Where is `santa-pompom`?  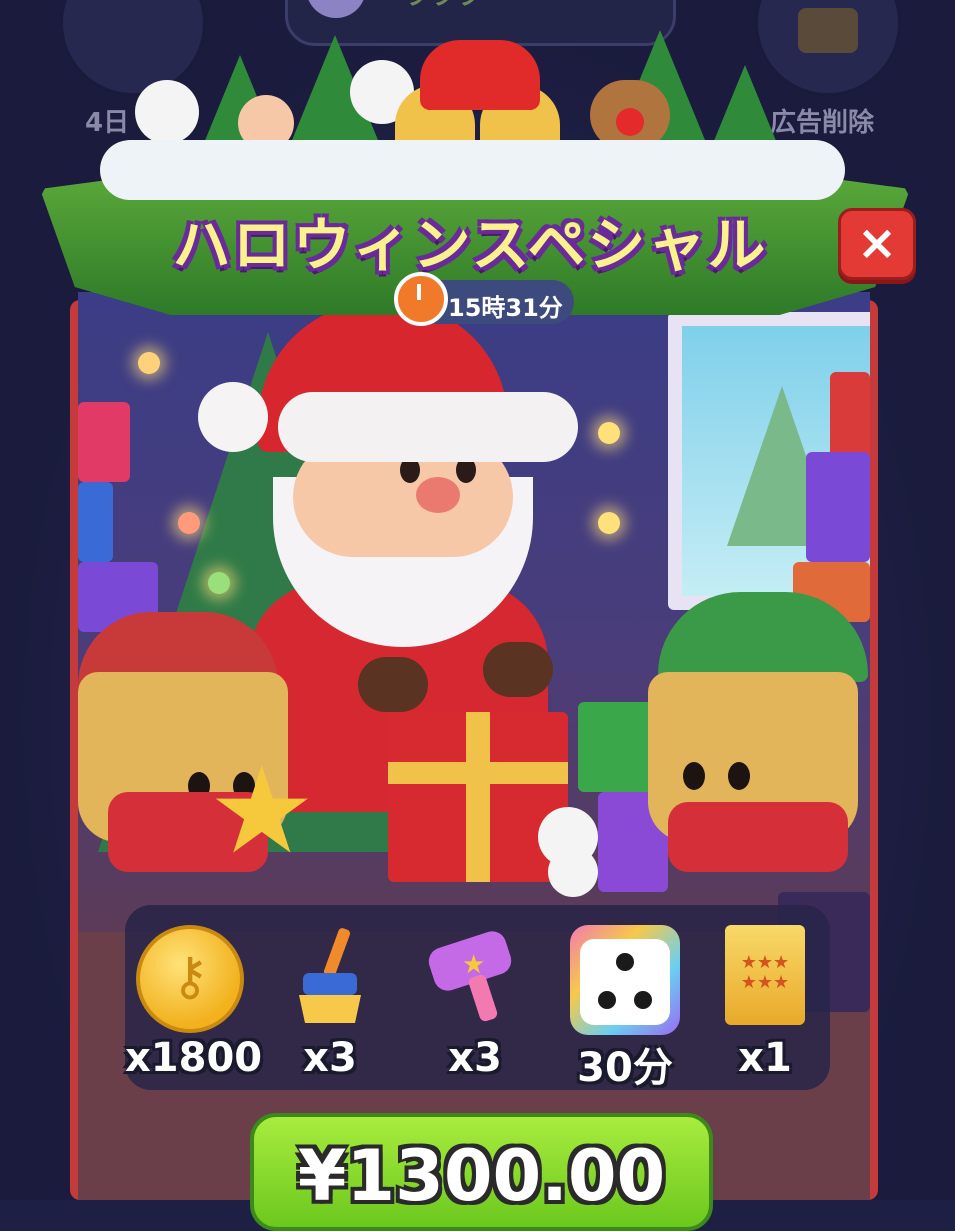 santa-pompom is located at coordinates (233, 417).